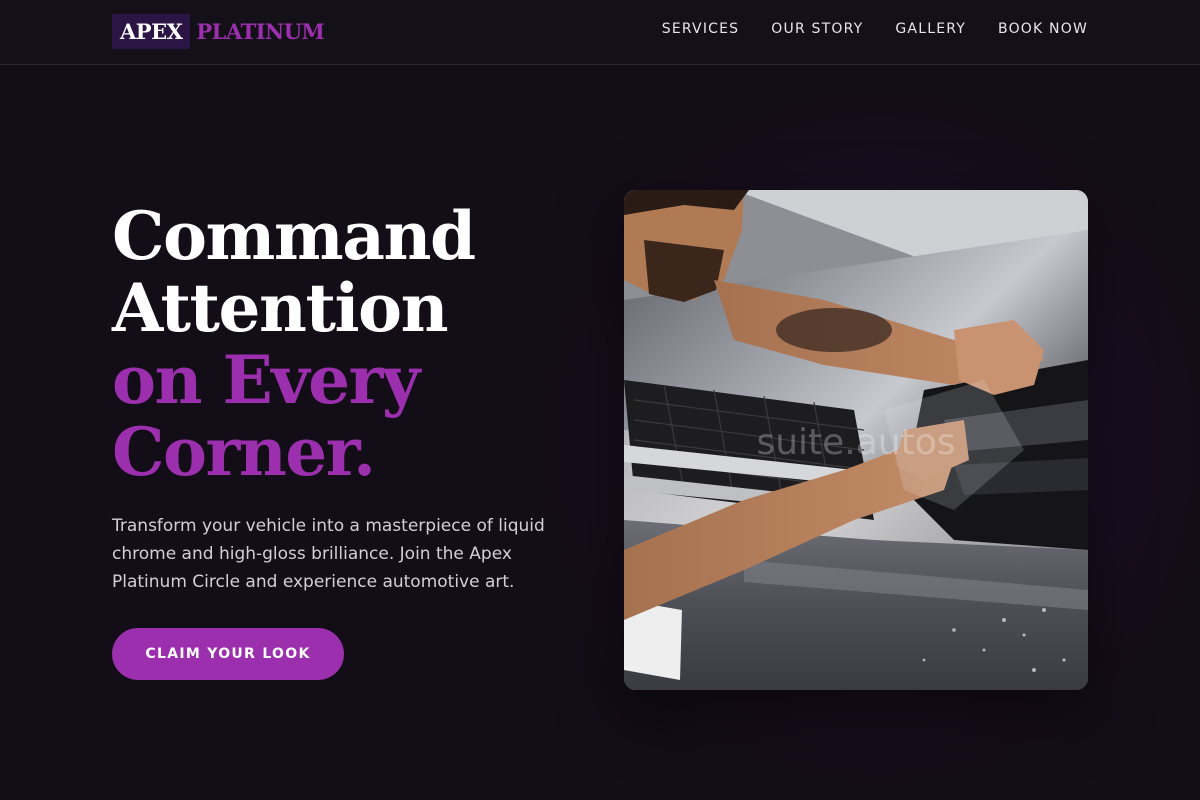 The height and width of the screenshot is (800, 1200). What do you see at coordinates (875, 29) in the screenshot?
I see `main-nav: SERVICES OUR STORY GALLERY BOOK NOW` at bounding box center [875, 29].